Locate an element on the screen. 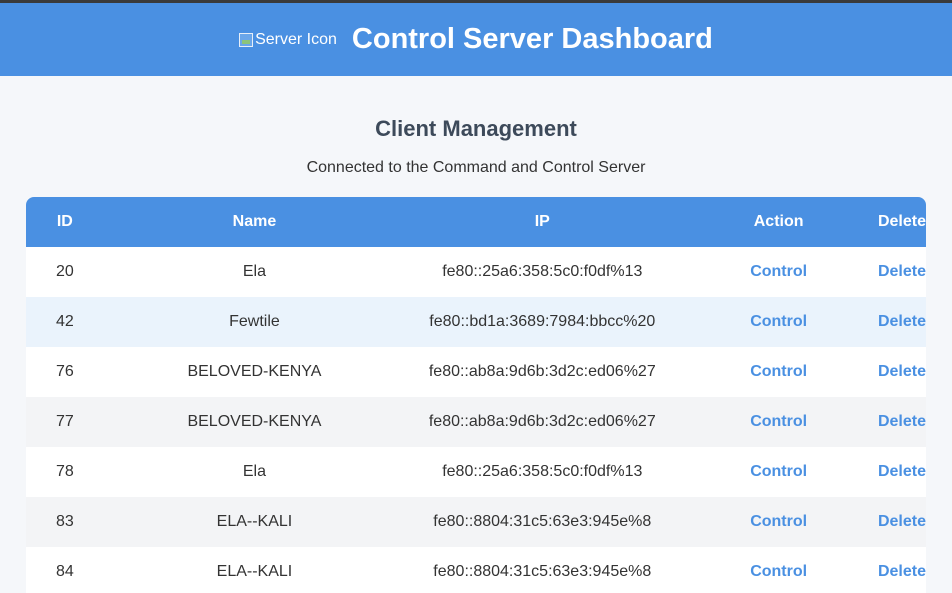  cell-id: 20 is located at coordinates (64, 271).